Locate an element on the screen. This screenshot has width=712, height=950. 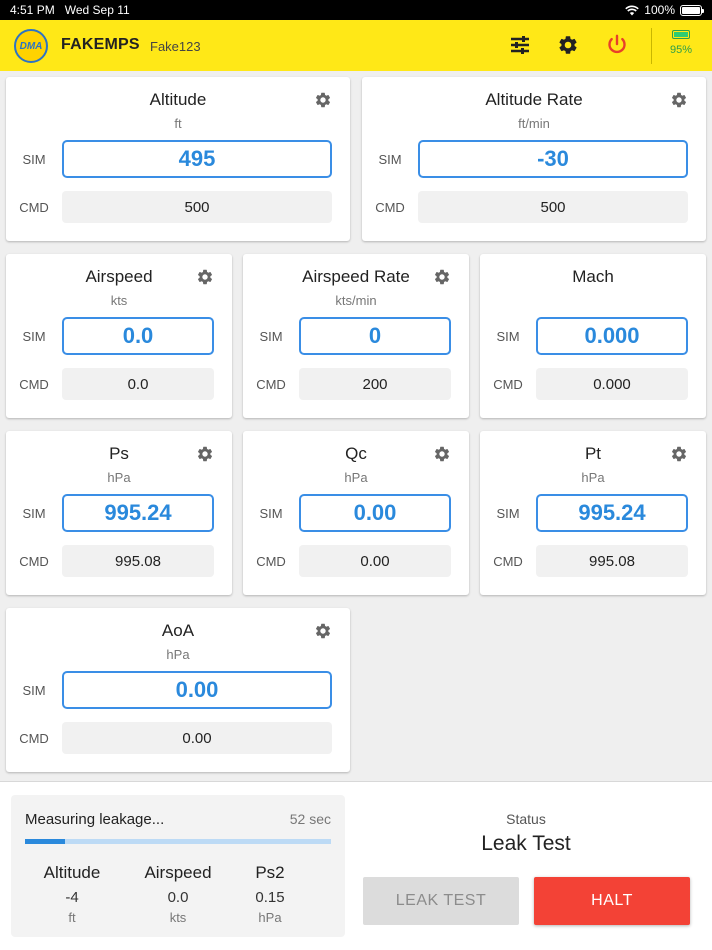
card-qc: Qc hPa SIM 0.00 CMD 0.00 is located at coordinates (356, 513).